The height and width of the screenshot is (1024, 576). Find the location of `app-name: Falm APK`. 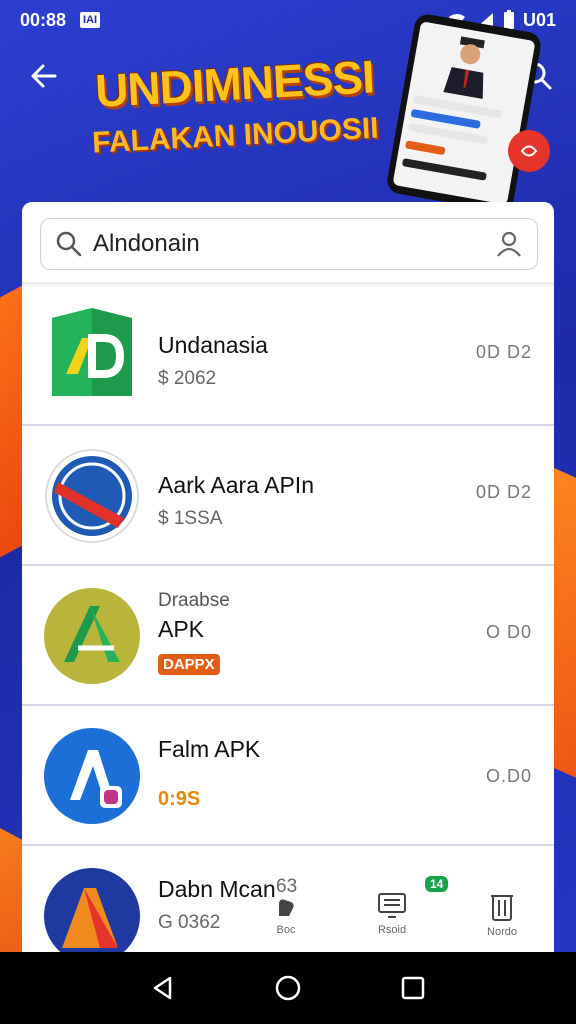

app-name: Falm APK is located at coordinates (209, 749).